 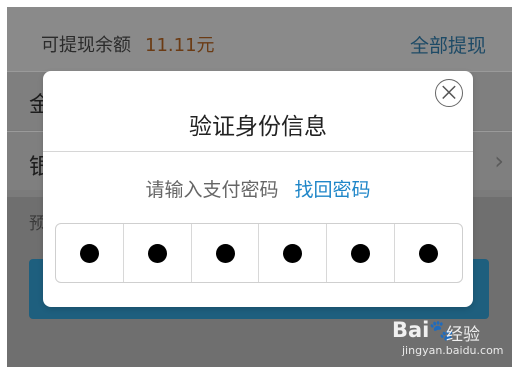 I want to click on watermark-url: jingyan.baidu.com, so click(x=453, y=350).